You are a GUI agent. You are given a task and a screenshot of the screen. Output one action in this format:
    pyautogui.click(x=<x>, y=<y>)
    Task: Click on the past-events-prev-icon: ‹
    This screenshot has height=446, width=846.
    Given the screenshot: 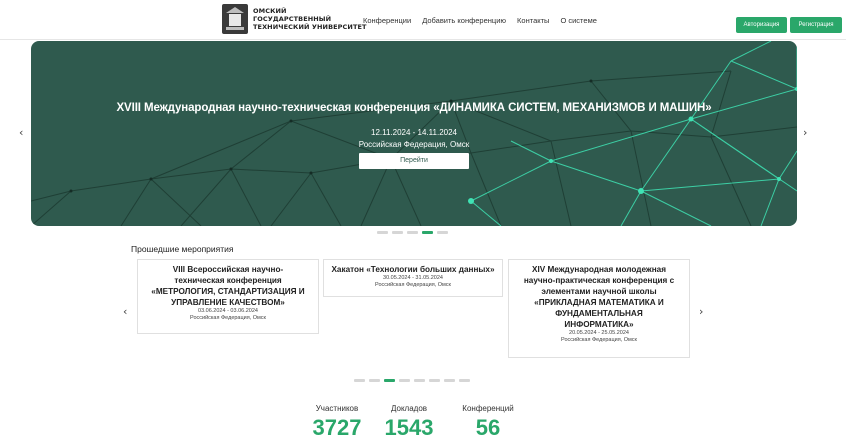 What is the action you would take?
    pyautogui.click(x=125, y=311)
    